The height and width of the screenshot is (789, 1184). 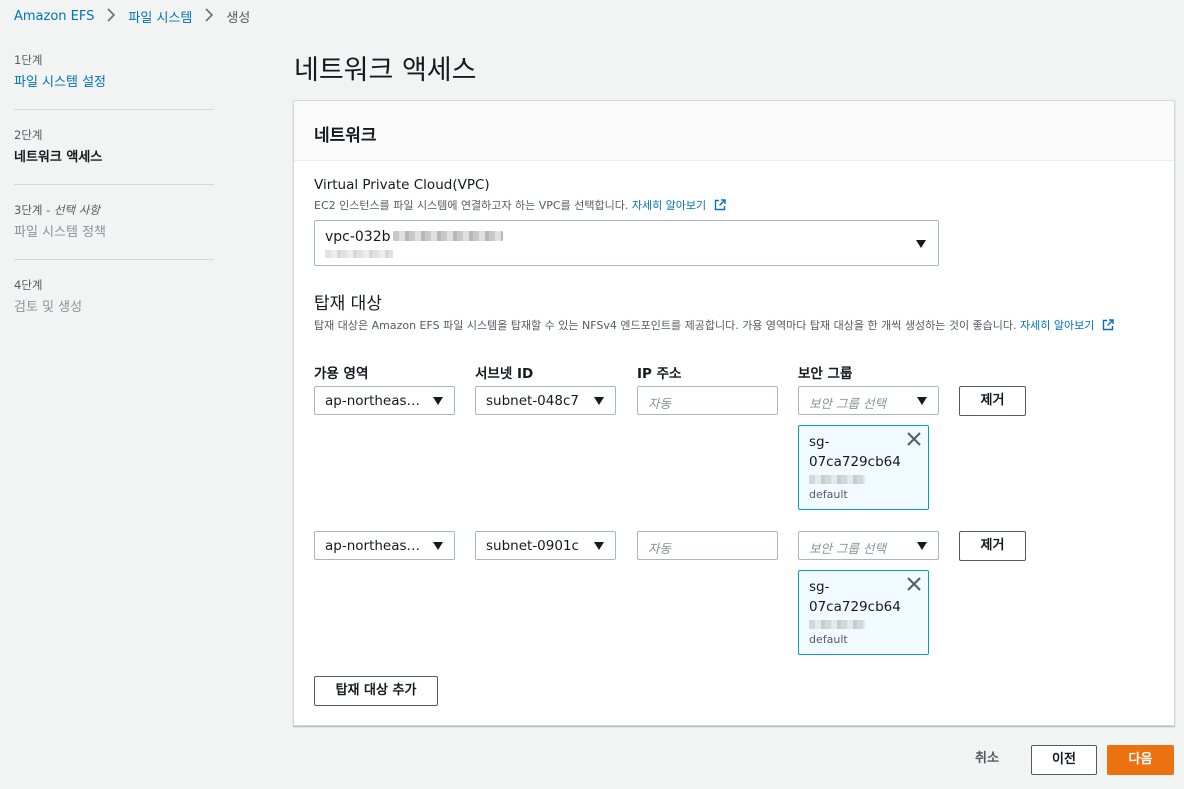 I want to click on vpc-label: Virtual Private Cloud(VPC), so click(x=402, y=185).